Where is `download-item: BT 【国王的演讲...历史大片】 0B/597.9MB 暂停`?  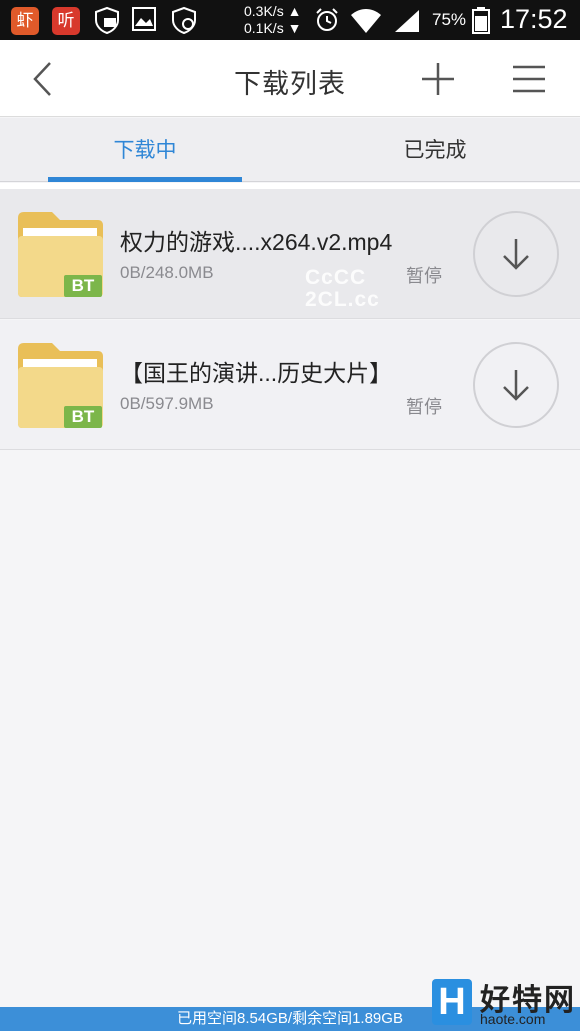
download-item: BT 【国王的演讲...历史大片】 0B/597.9MB 暂停 is located at coordinates (290, 385).